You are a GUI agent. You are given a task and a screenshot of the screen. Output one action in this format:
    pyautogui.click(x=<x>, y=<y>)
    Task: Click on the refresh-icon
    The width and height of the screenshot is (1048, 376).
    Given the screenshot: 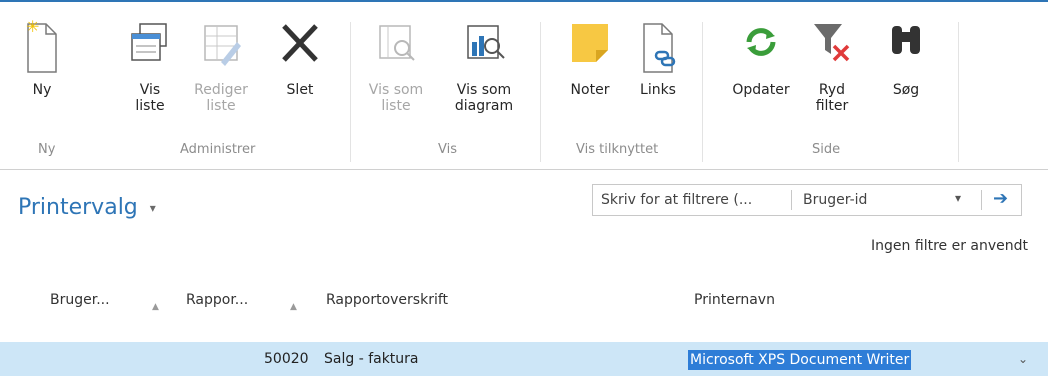 What is the action you would take?
    pyautogui.click(x=761, y=44)
    